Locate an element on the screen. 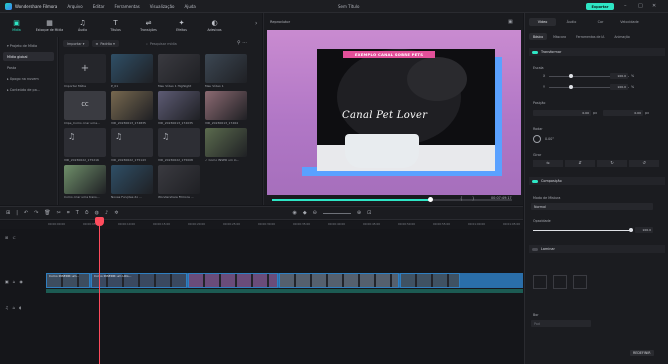  chevron-right-icon: › is located at coordinates (256, 23).